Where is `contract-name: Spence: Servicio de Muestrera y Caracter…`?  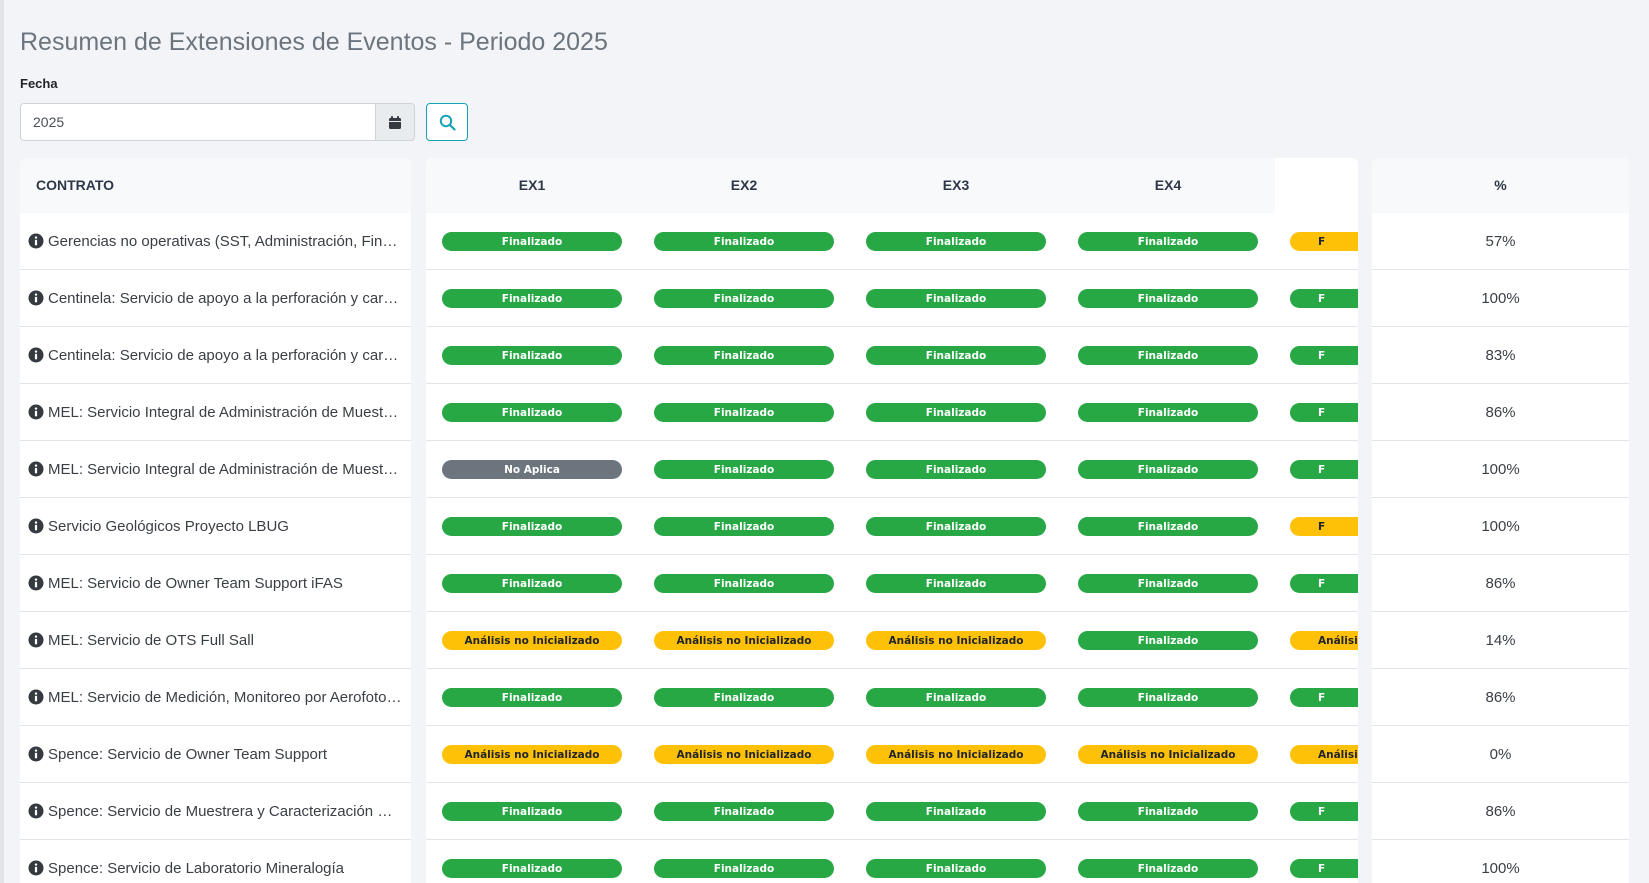
contract-name: Spence: Servicio de Muestrera y Caracter… is located at coordinates (225, 811).